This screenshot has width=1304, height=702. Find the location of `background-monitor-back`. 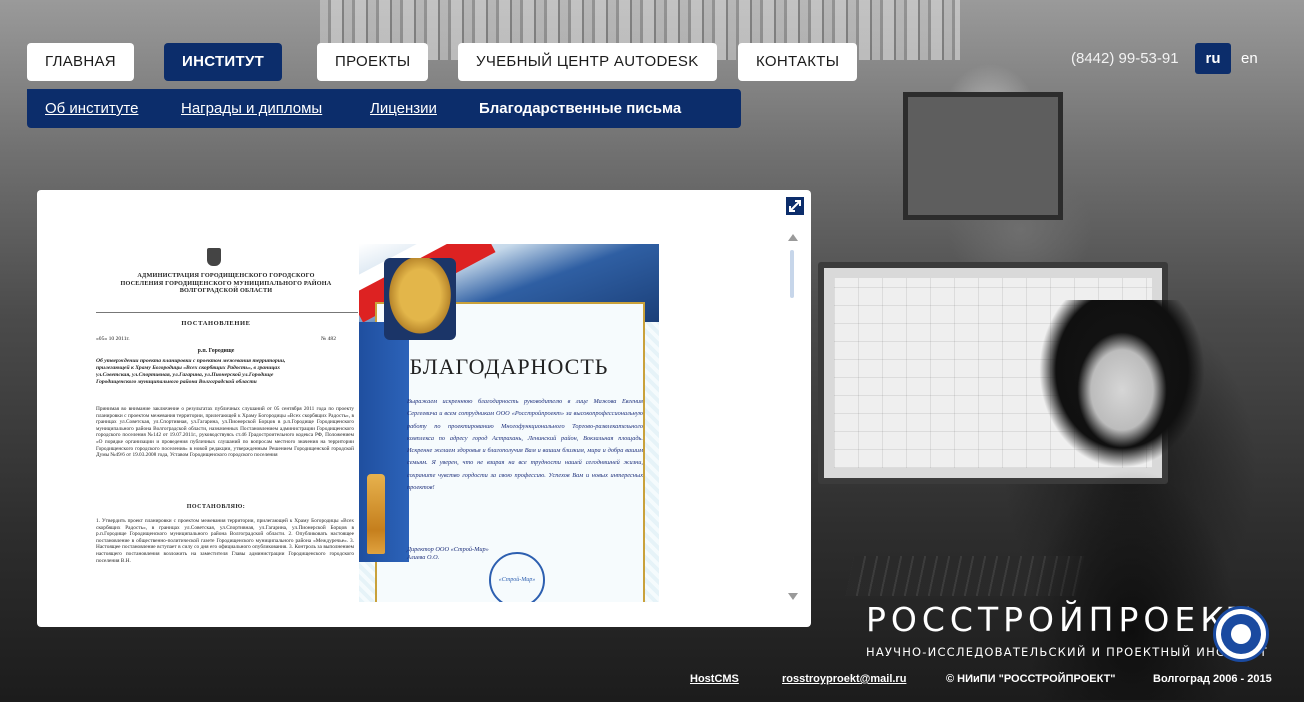

background-monitor-back is located at coordinates (983, 156).